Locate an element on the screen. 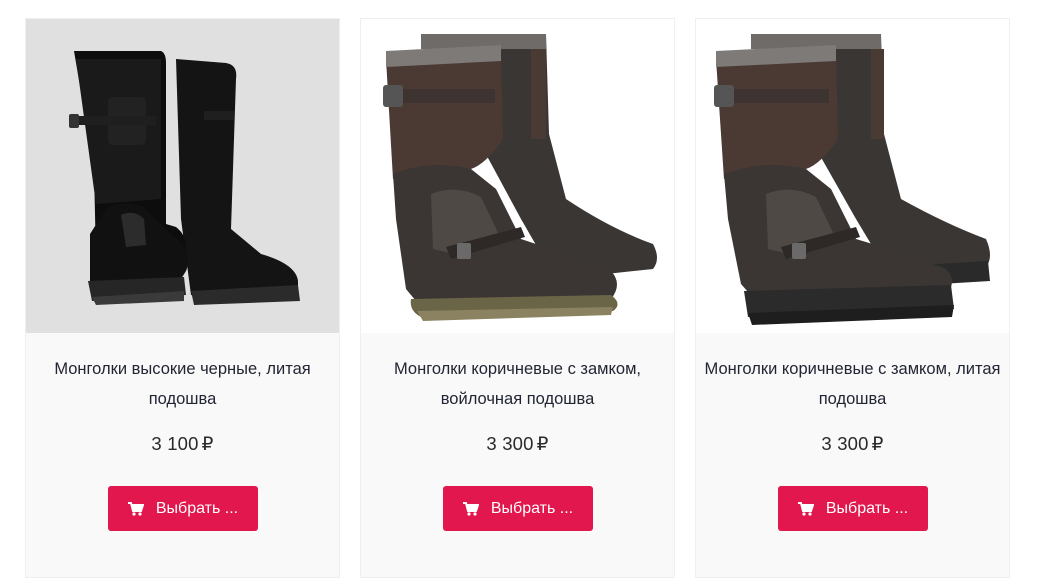 Image resolution: width=1052 pixels, height=578 pixels. product-title-line2: войлочная подошва is located at coordinates (518, 399).